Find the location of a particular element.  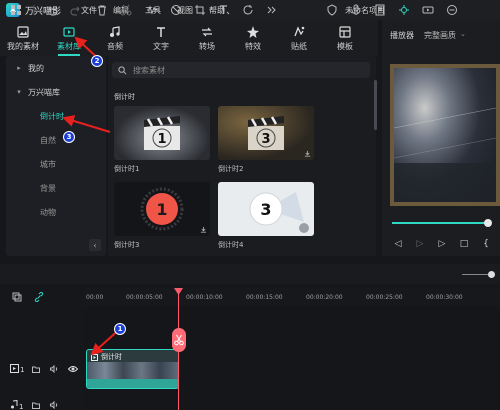

playback-progress-bar is located at coordinates (440, 223).